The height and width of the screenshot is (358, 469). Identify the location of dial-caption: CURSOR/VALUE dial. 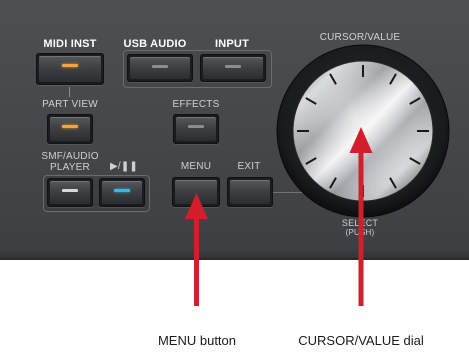
(361, 340).